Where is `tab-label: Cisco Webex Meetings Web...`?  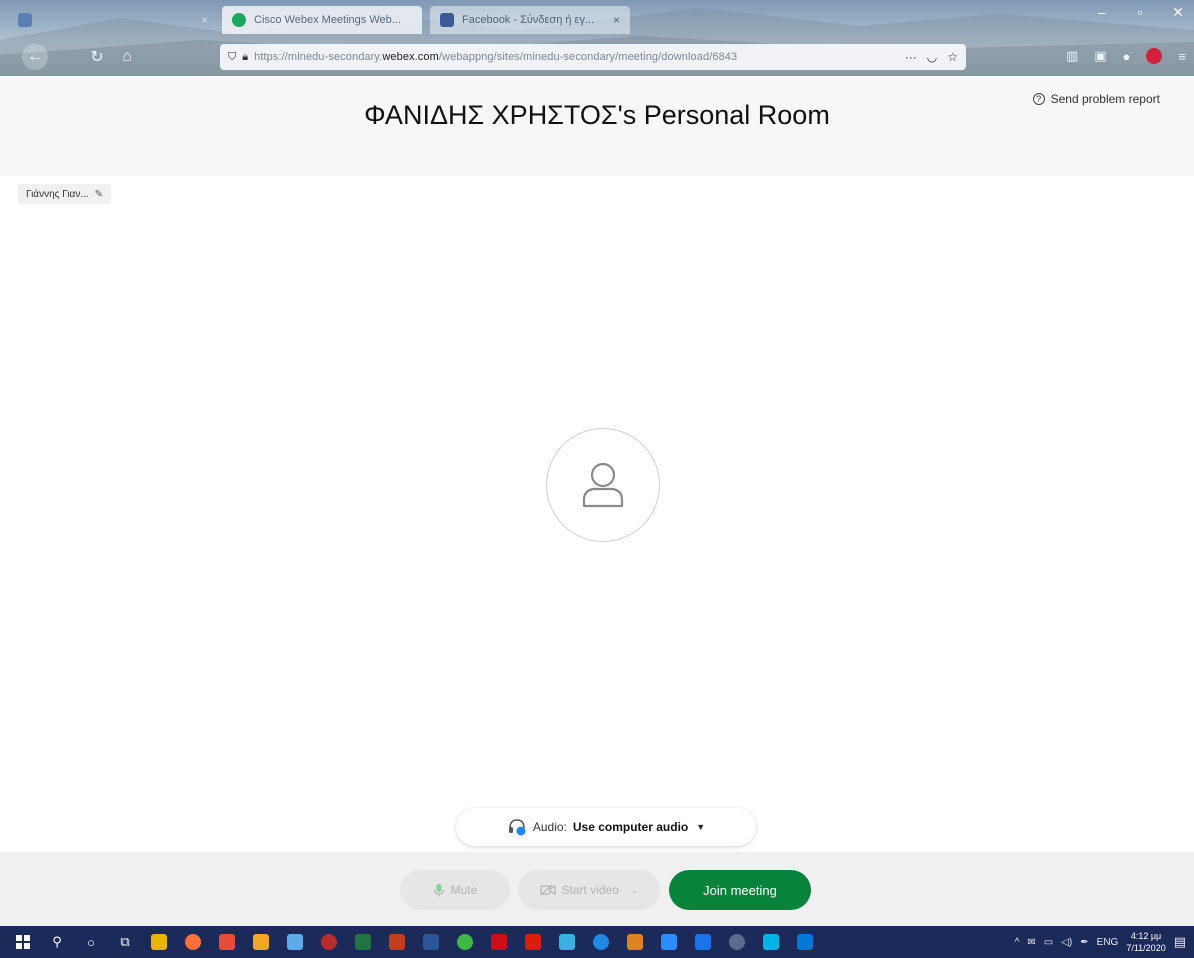
tab-label: Cisco Webex Meetings Web... is located at coordinates (327, 20).